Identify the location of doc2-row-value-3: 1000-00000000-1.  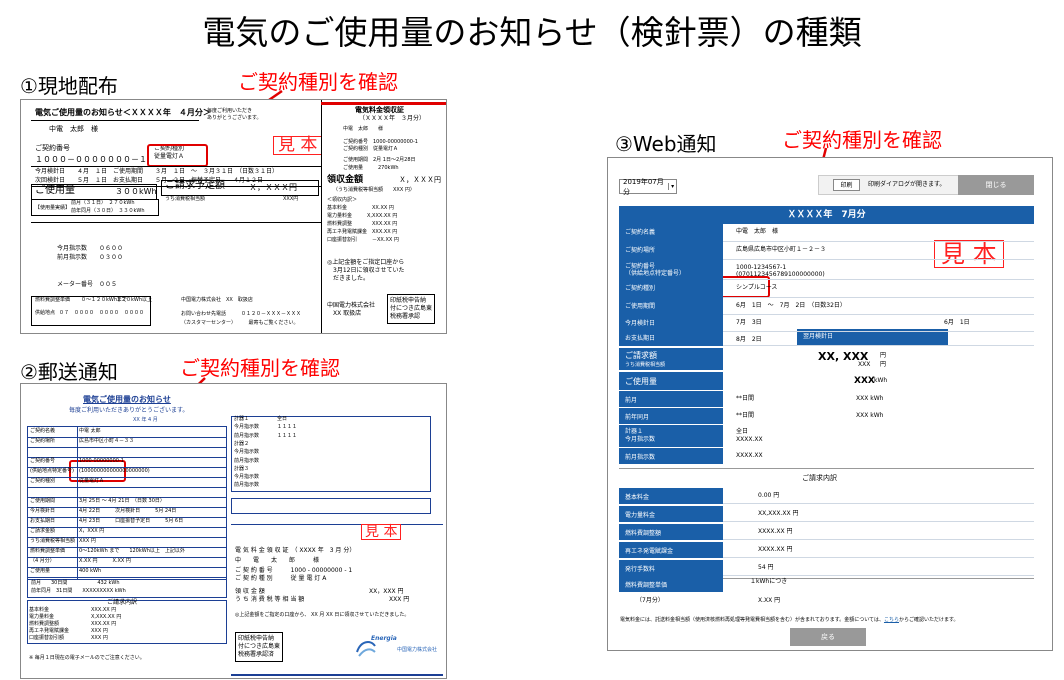
(101, 461).